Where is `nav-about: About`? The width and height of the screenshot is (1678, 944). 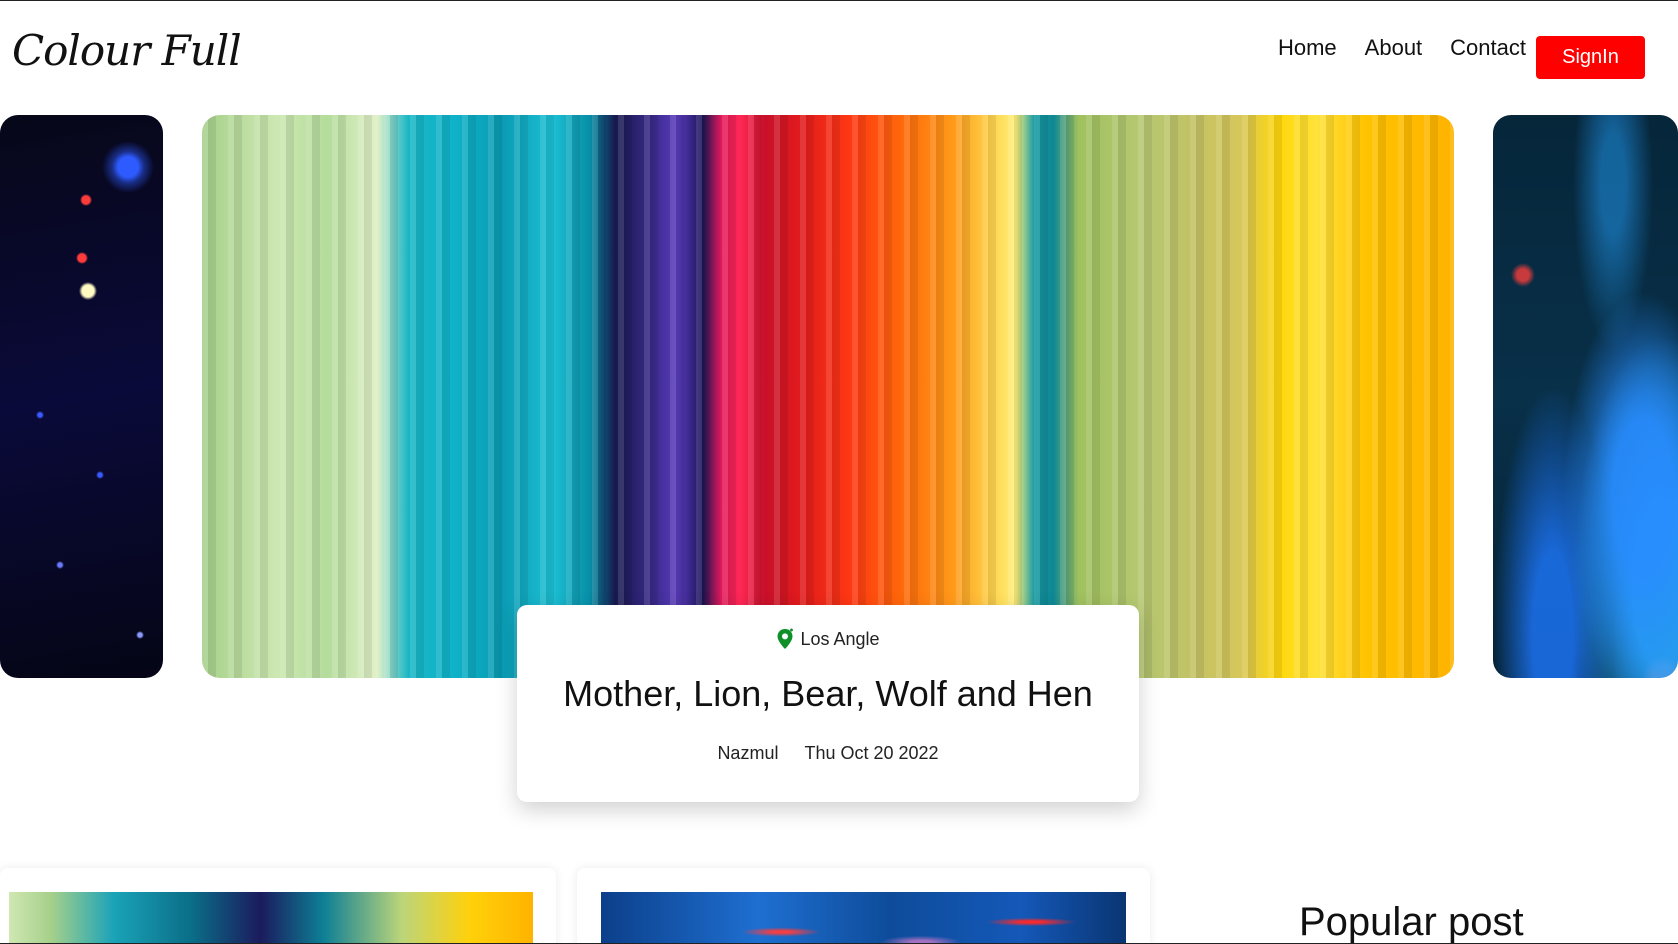 nav-about: About is located at coordinates (1394, 48).